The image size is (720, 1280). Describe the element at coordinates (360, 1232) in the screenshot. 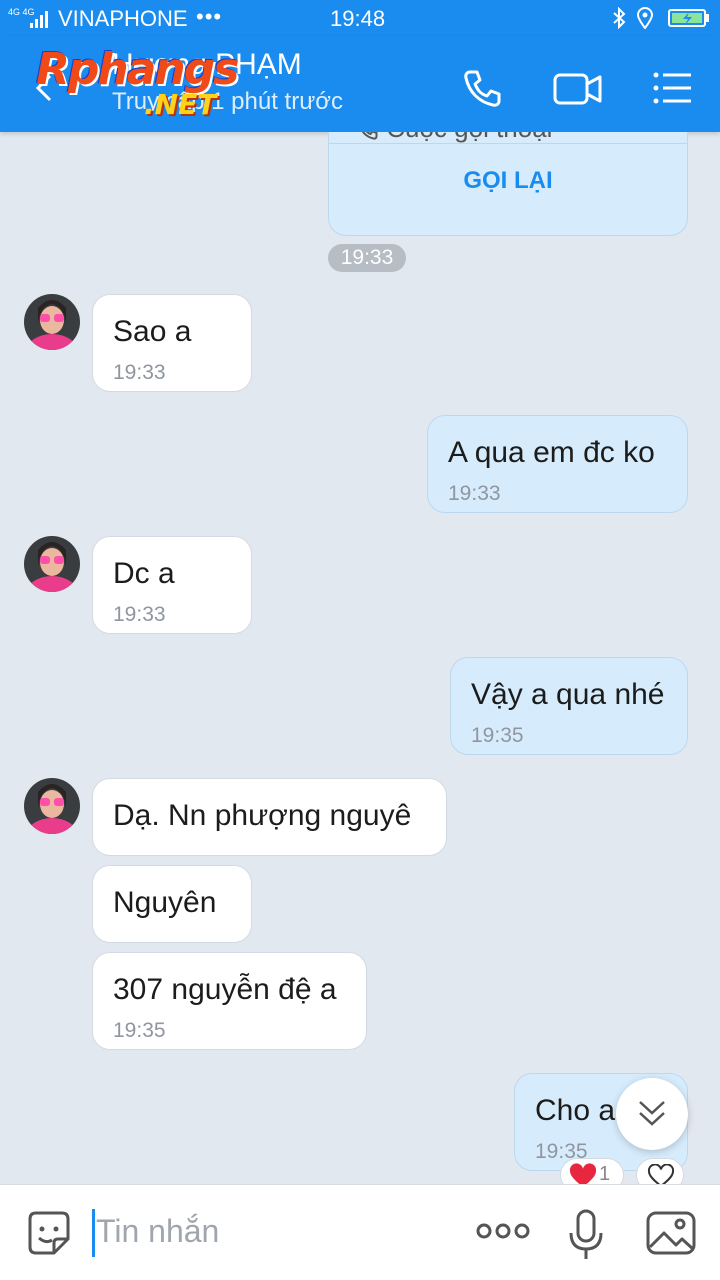

I see `message-input-bar: Tin nhắn` at that location.